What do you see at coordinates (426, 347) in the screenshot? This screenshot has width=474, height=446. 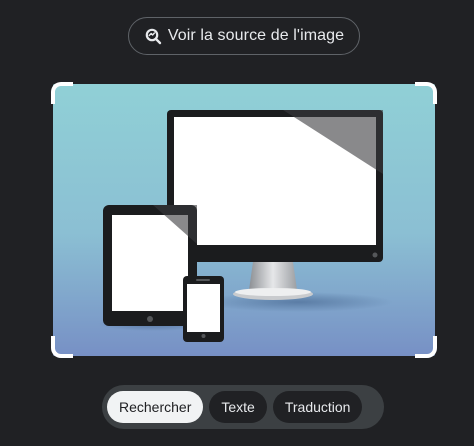 I see `crop-handle-bottom-right` at bounding box center [426, 347].